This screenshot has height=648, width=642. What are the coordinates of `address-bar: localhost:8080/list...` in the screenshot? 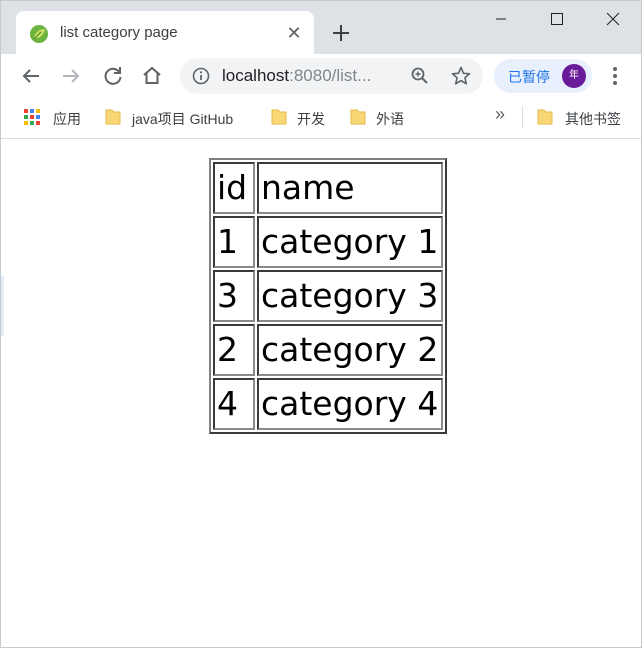 It's located at (331, 76).